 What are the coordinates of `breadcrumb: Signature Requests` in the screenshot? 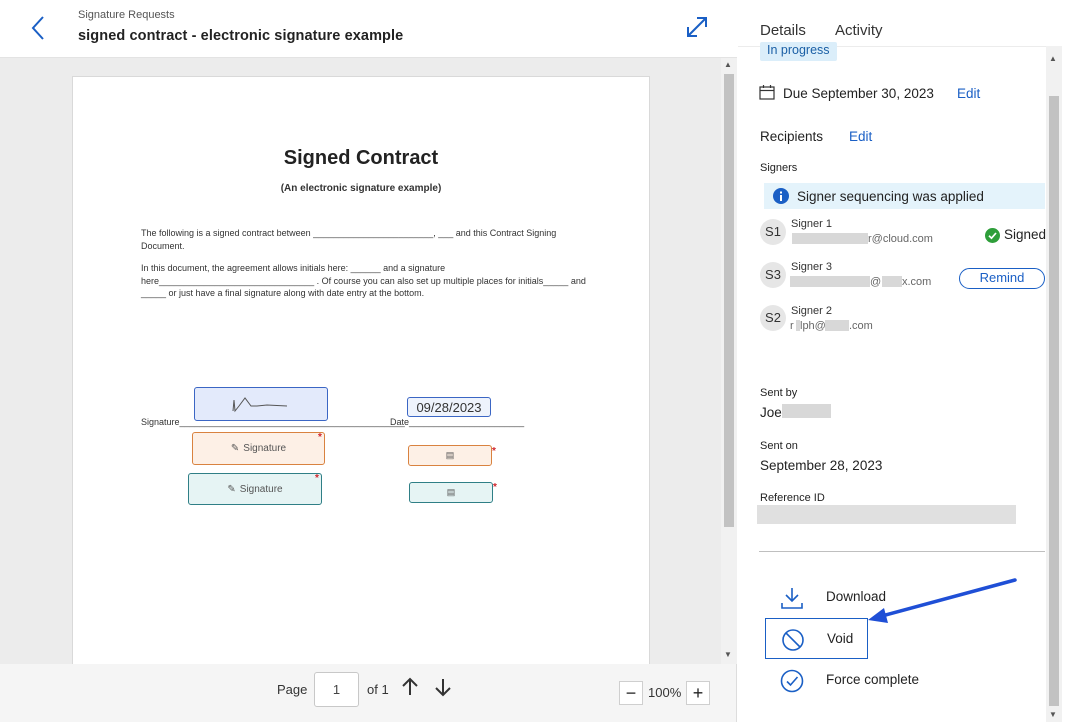 It's located at (126, 15).